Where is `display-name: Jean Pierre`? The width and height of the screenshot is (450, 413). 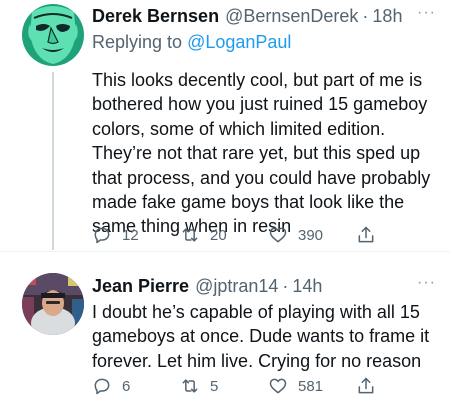 display-name: Jean Pierre is located at coordinates (140, 286).